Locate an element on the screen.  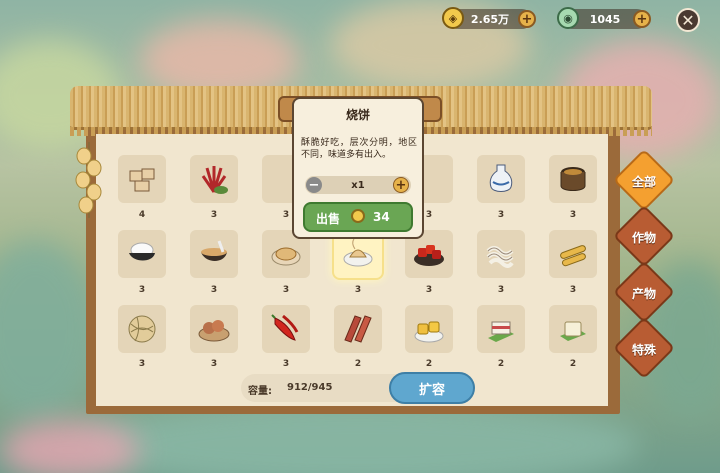
close-icon: ✕ is located at coordinates (688, 20).